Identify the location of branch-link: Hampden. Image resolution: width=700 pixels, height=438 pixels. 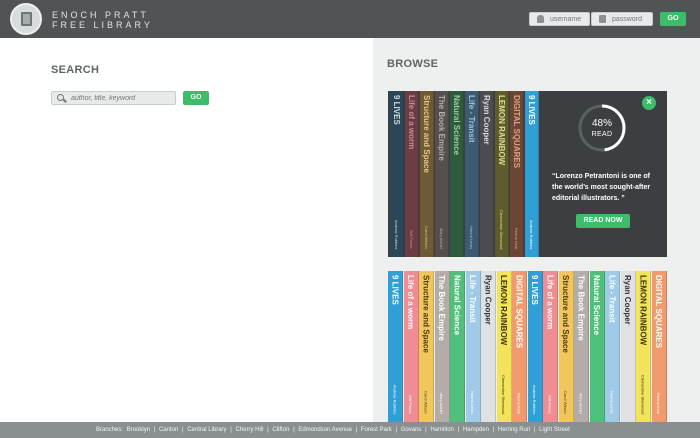
(476, 430).